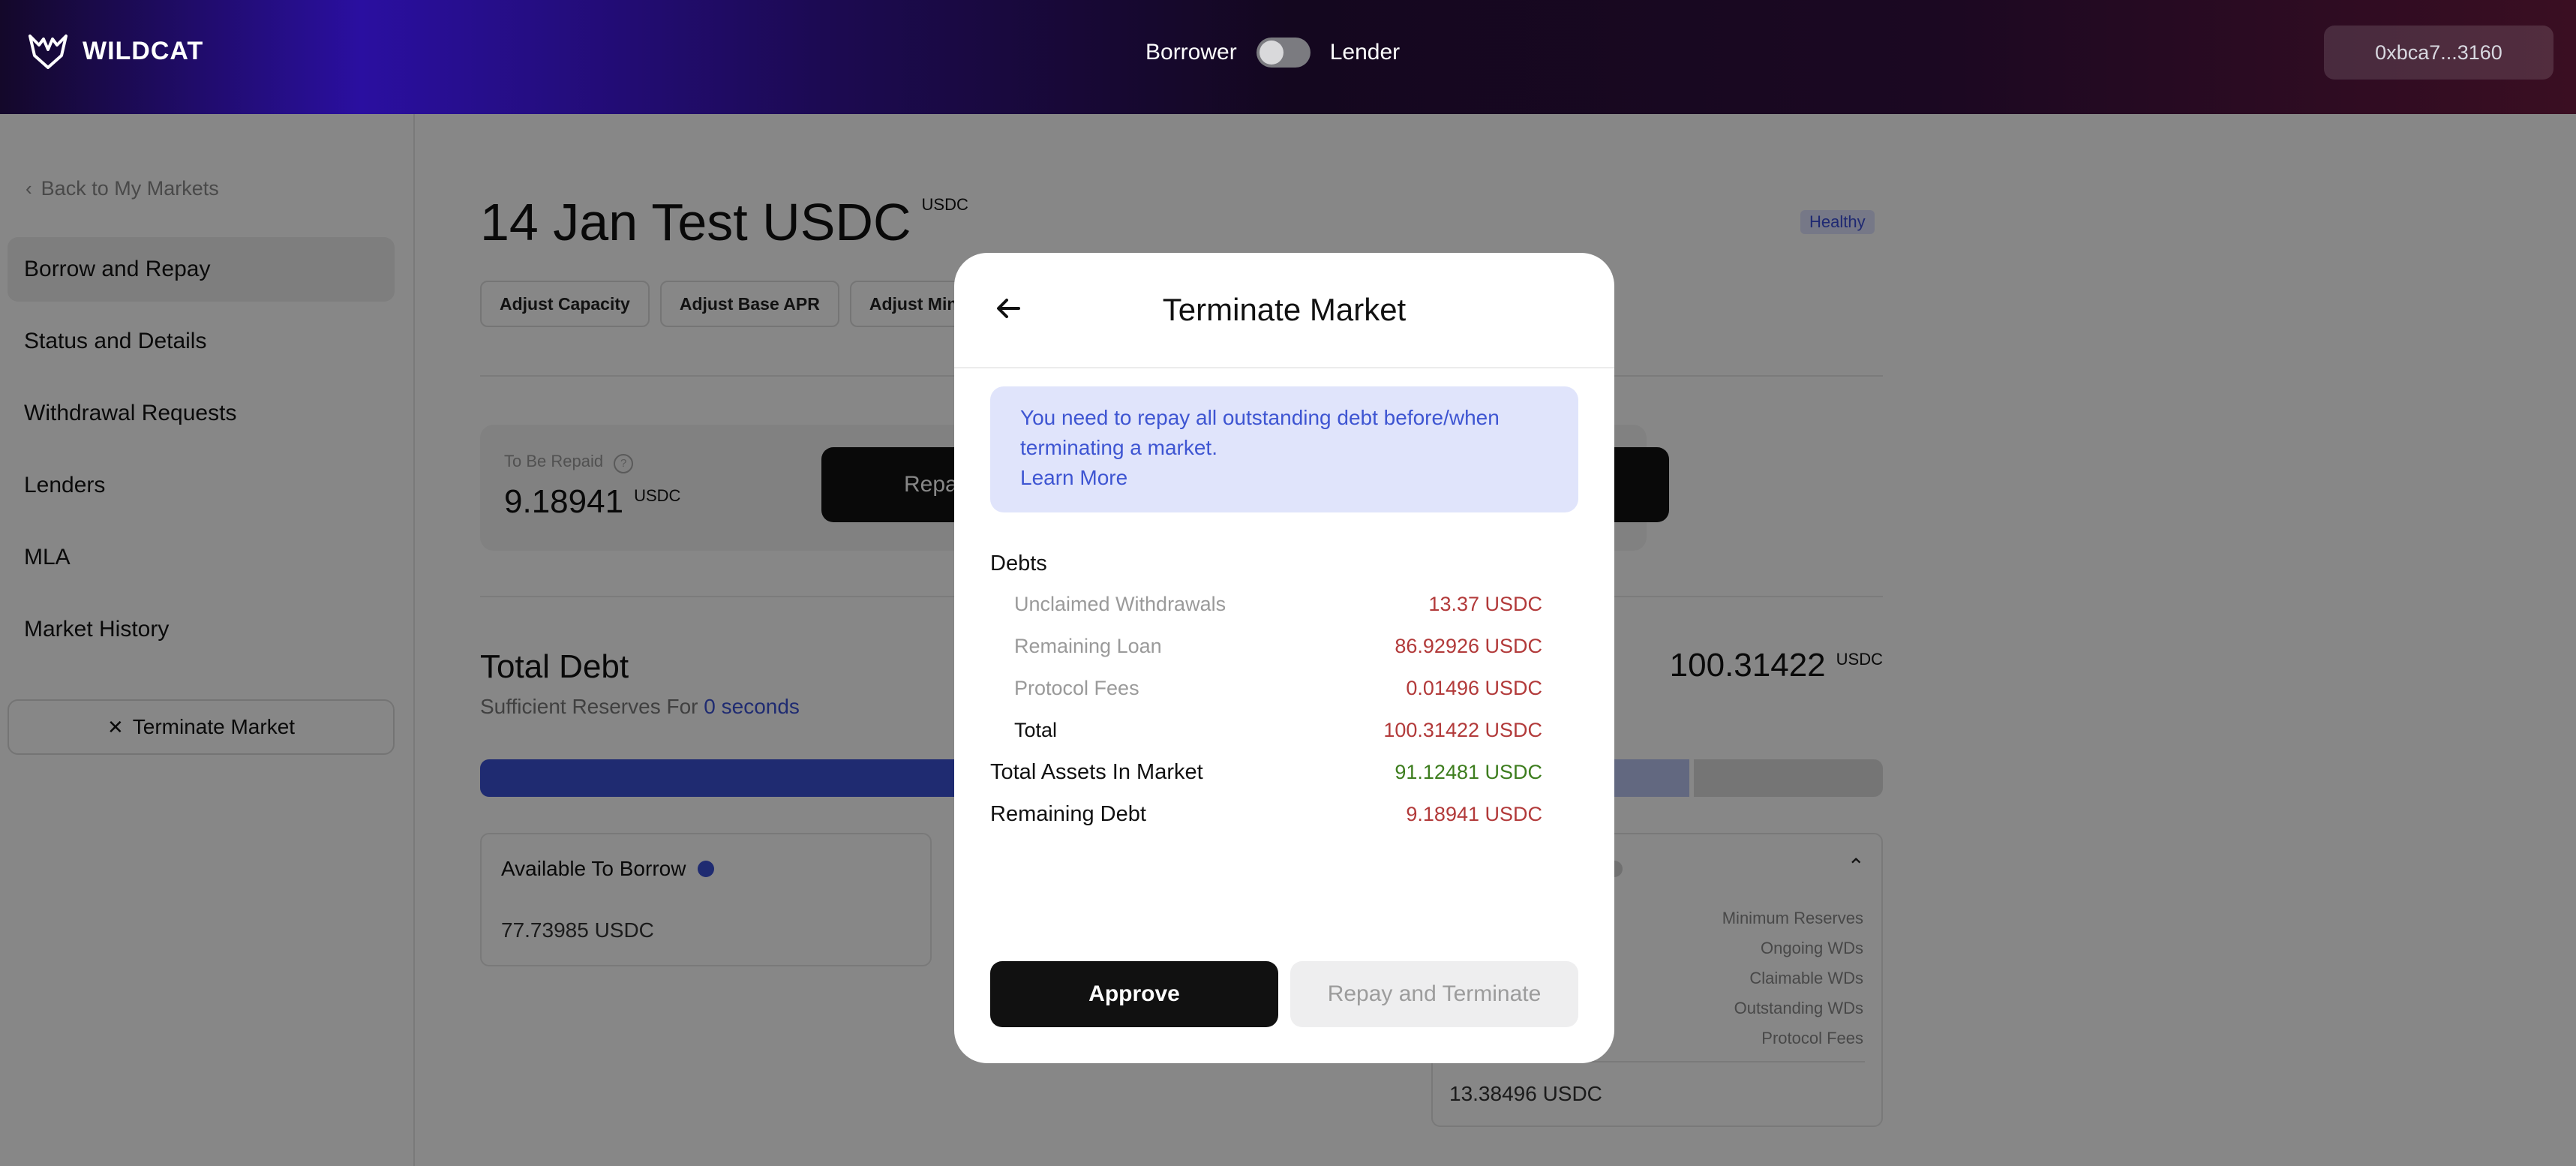  What do you see at coordinates (1076, 687) in the screenshot?
I see `debt-label: Protocol Fees` at bounding box center [1076, 687].